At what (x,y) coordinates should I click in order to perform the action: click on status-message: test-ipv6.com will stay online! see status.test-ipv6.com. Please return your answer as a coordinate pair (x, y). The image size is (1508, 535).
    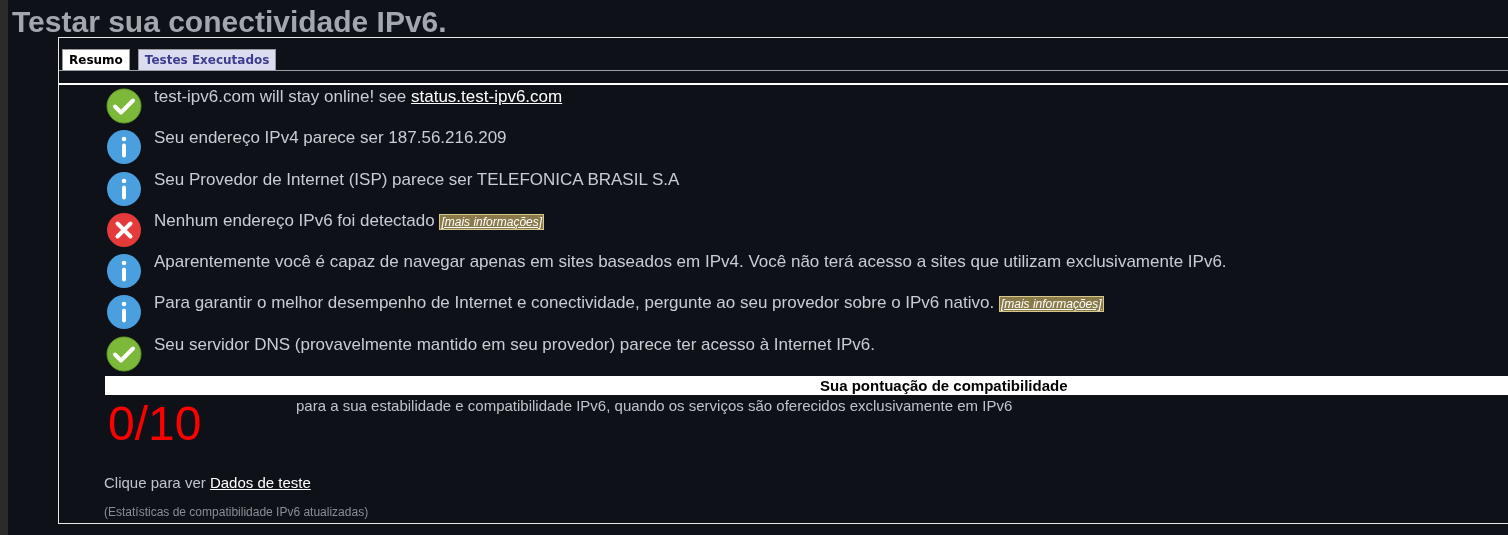
    Looking at the image, I should click on (358, 97).